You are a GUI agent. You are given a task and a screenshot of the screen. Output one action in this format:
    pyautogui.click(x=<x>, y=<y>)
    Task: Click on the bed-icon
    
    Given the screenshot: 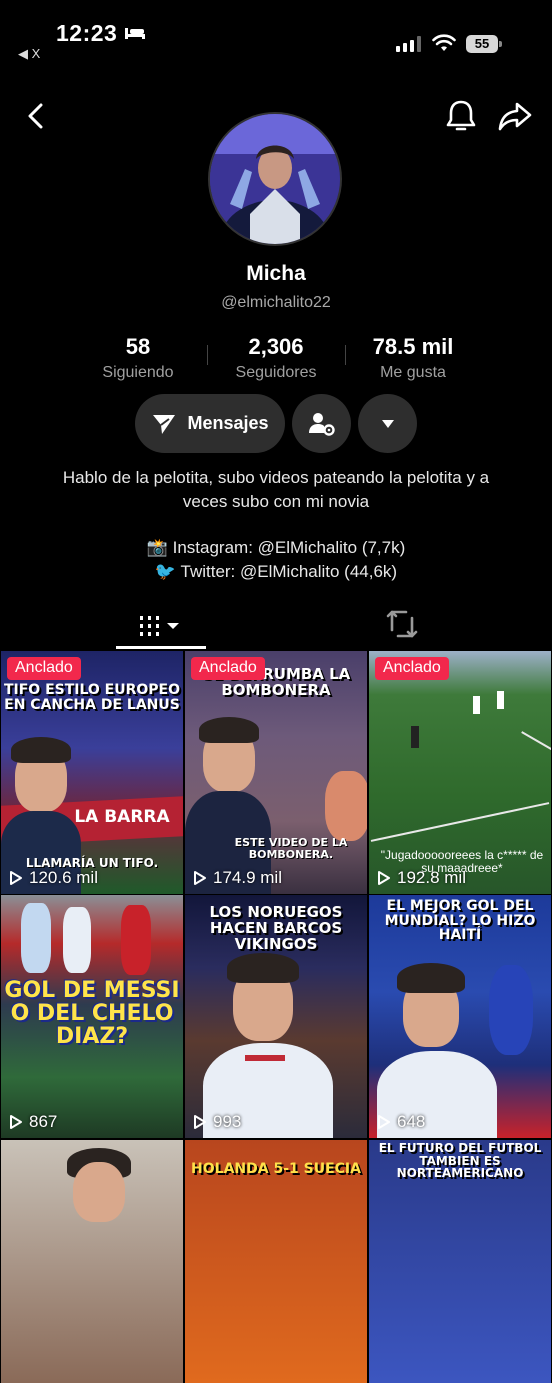 What is the action you would take?
    pyautogui.click(x=135, y=33)
    